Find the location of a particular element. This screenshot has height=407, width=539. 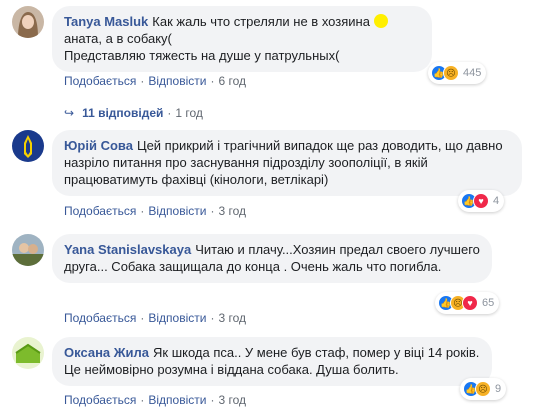

comment-author: Tanya Masluk is located at coordinates (106, 21).